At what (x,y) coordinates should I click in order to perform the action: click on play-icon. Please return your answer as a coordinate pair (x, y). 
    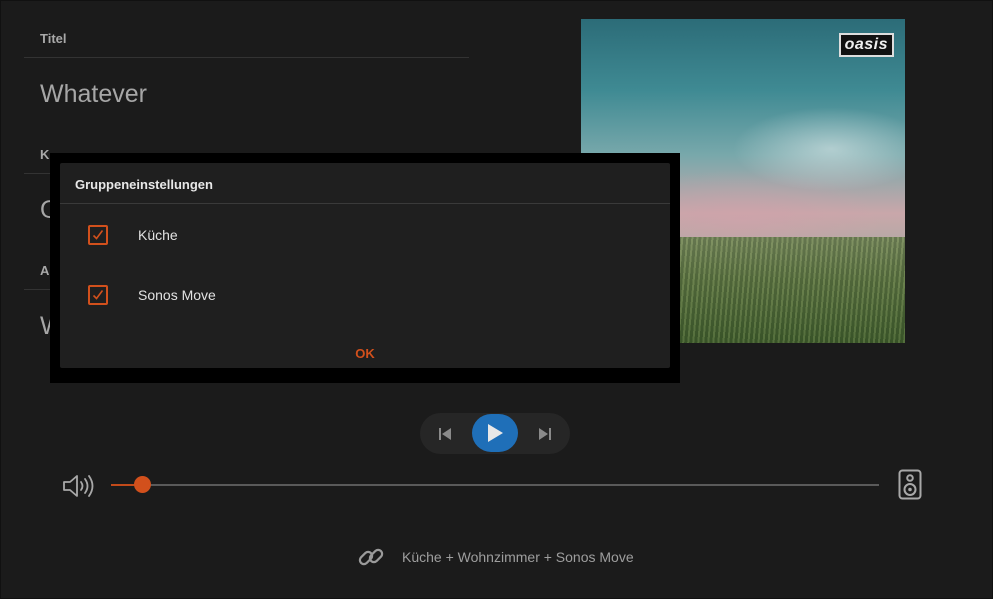
    Looking at the image, I should click on (495, 433).